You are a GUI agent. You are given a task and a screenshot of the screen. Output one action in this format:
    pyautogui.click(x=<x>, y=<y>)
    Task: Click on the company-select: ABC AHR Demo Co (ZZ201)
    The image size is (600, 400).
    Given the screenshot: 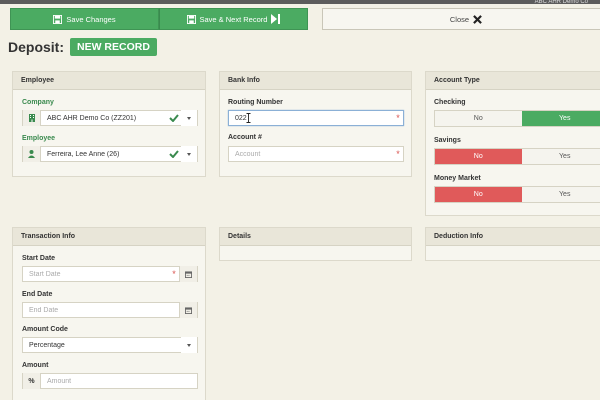 What is the action you would take?
    pyautogui.click(x=110, y=118)
    